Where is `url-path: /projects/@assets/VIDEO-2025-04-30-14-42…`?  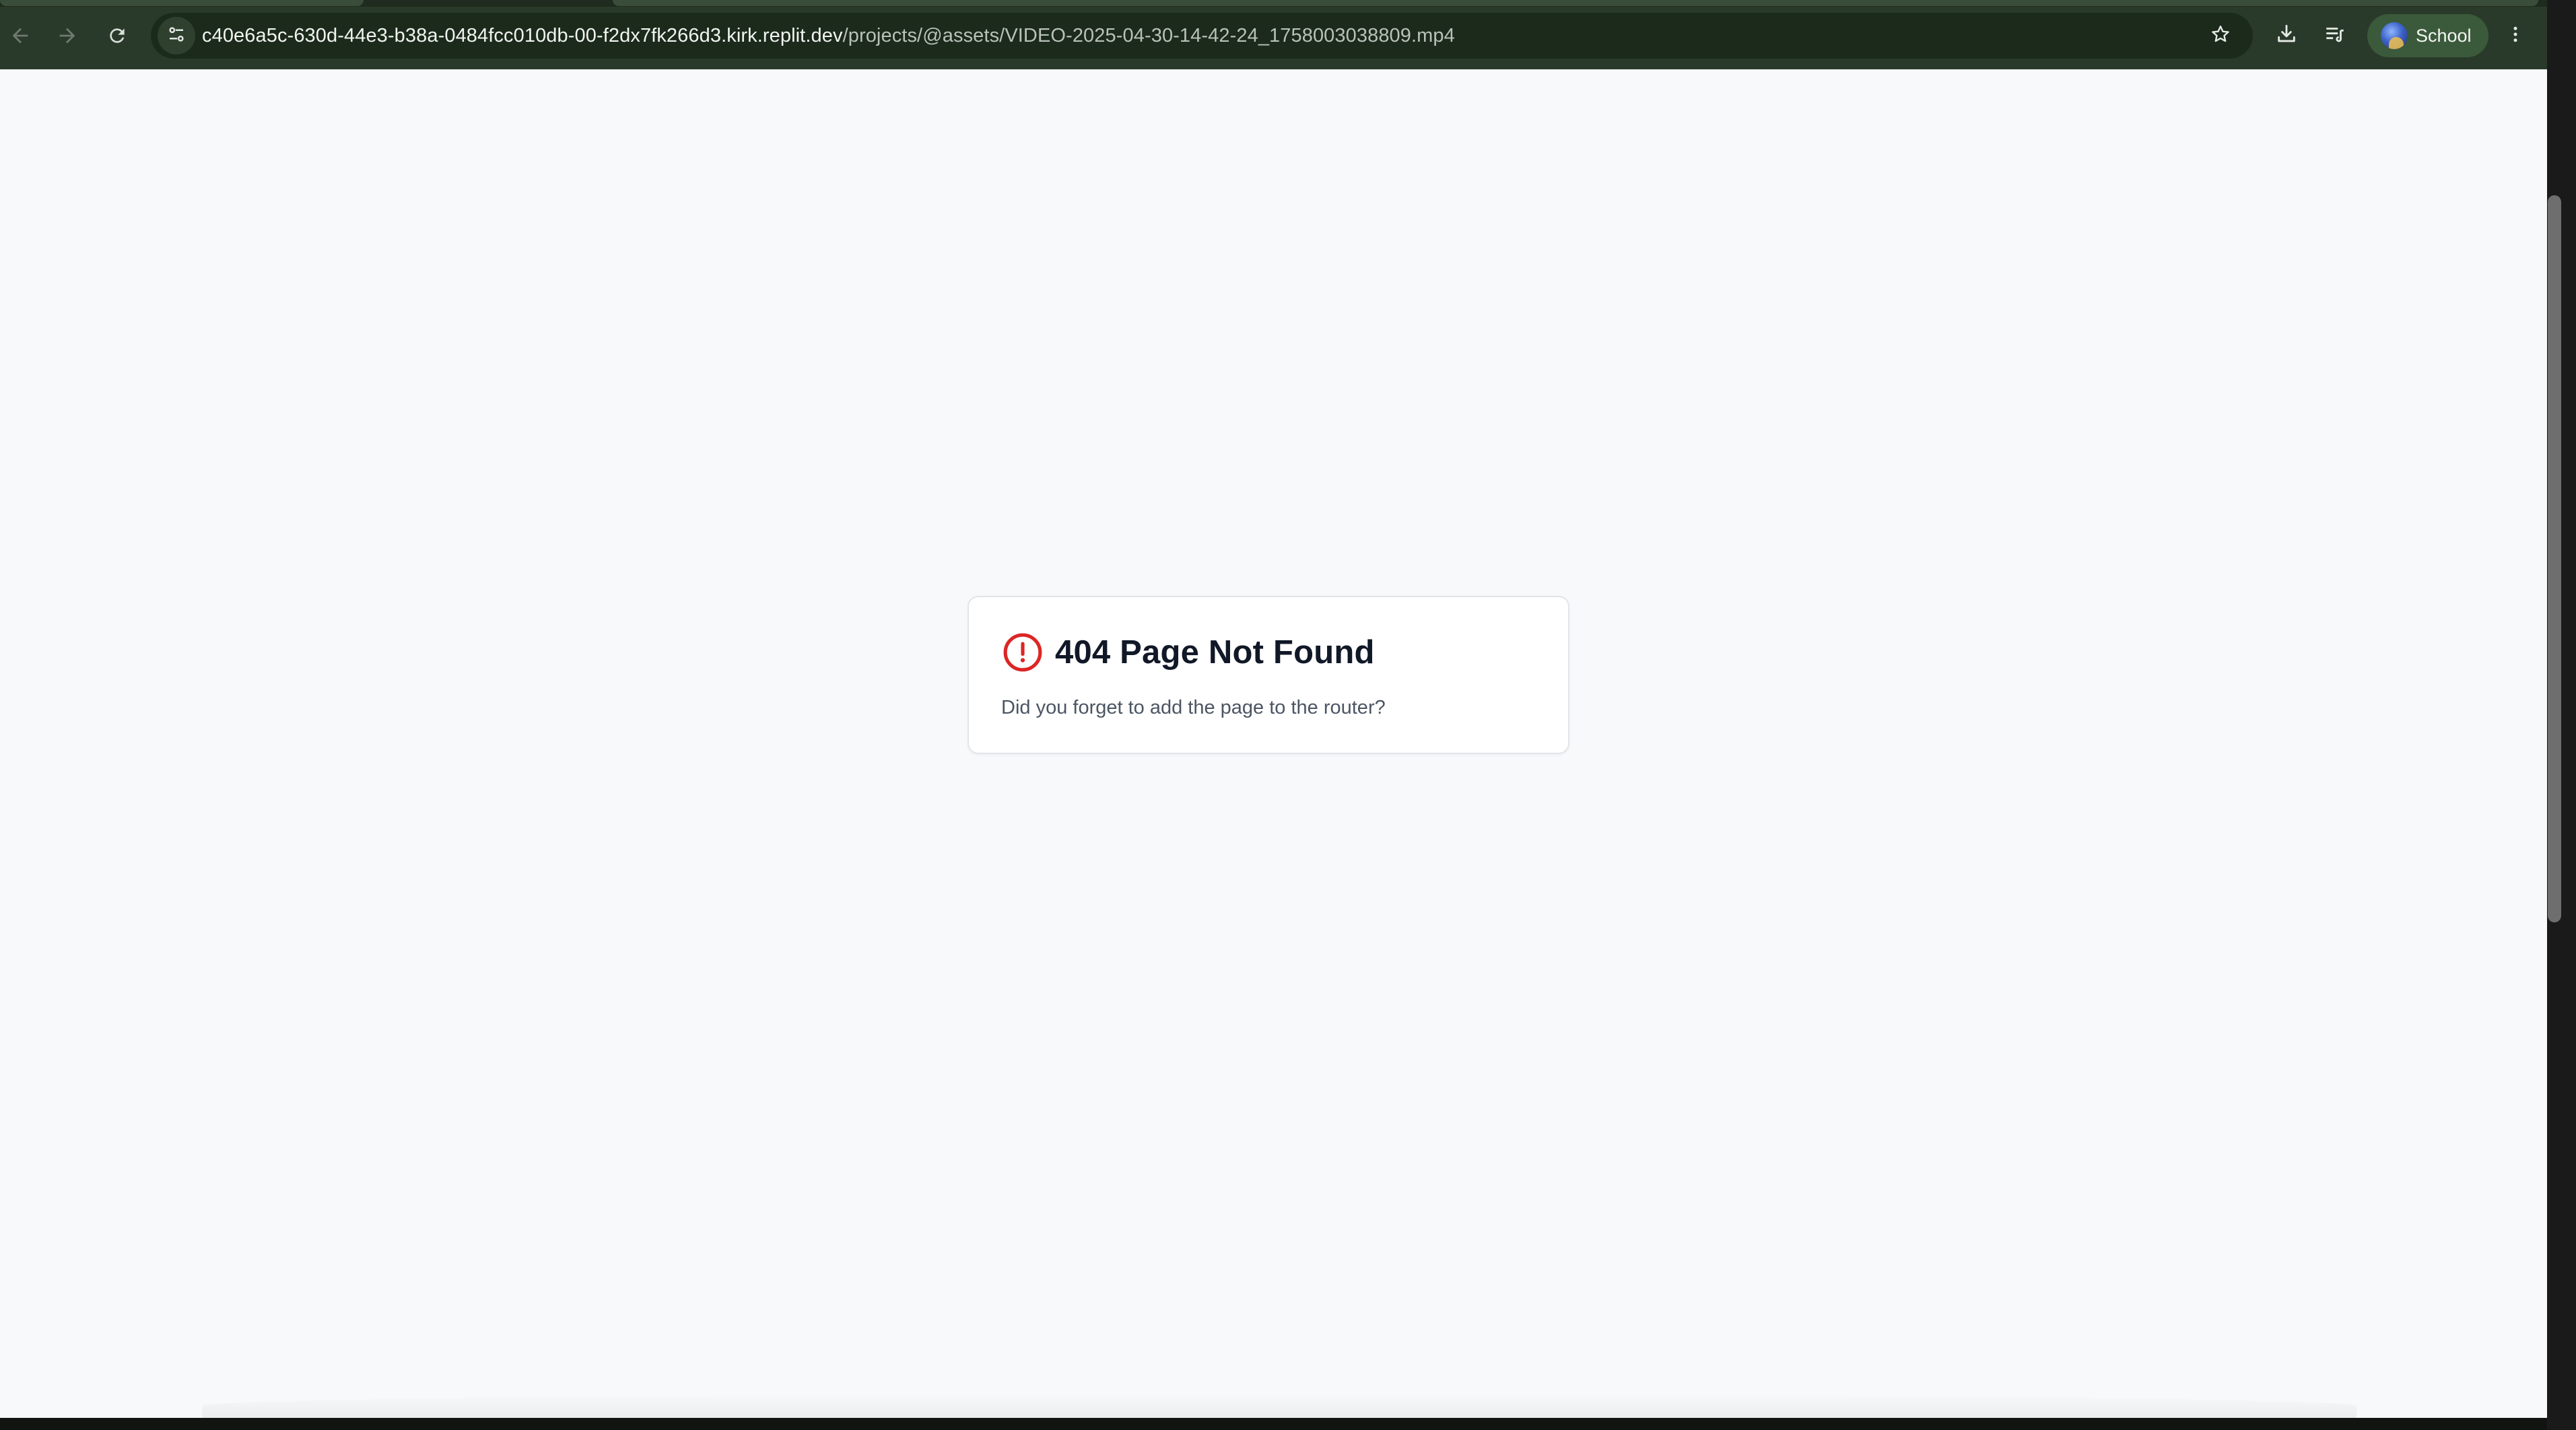 url-path: /projects/@assets/VIDEO-2025-04-30-14-42… is located at coordinates (1148, 35).